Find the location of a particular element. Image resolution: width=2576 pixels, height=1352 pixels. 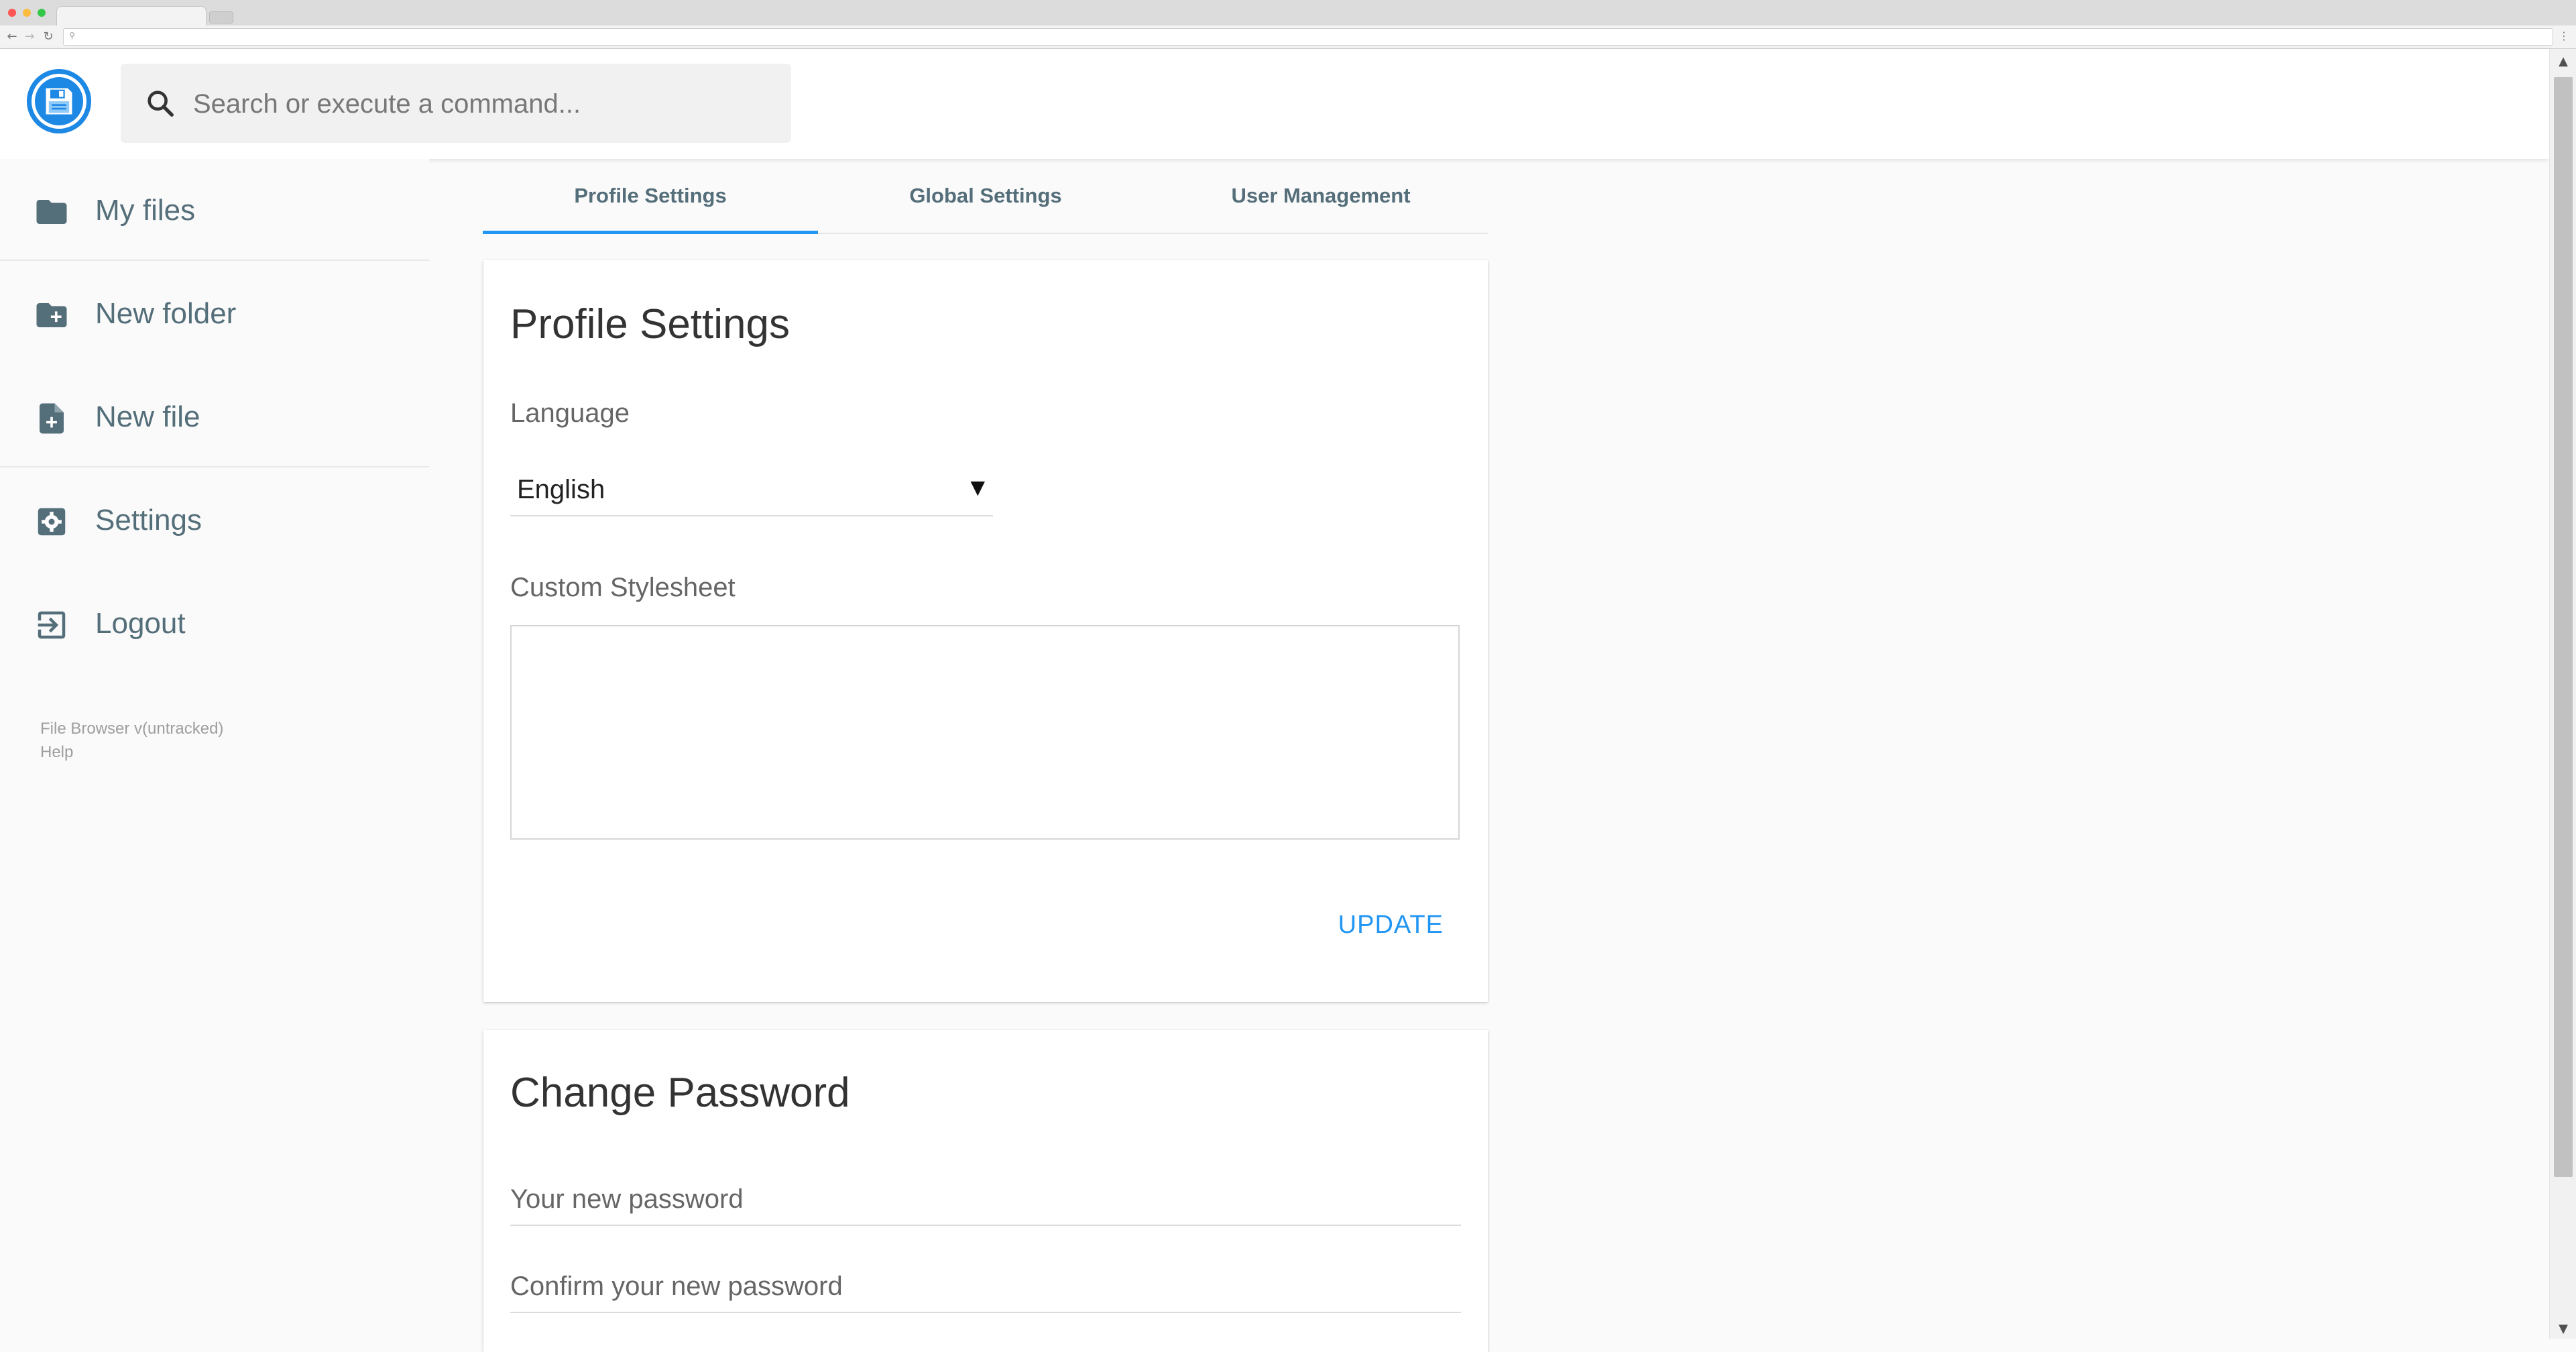

browser-toolbar: ← → ↻ ⚲ ⋮ is located at coordinates (1288, 37).